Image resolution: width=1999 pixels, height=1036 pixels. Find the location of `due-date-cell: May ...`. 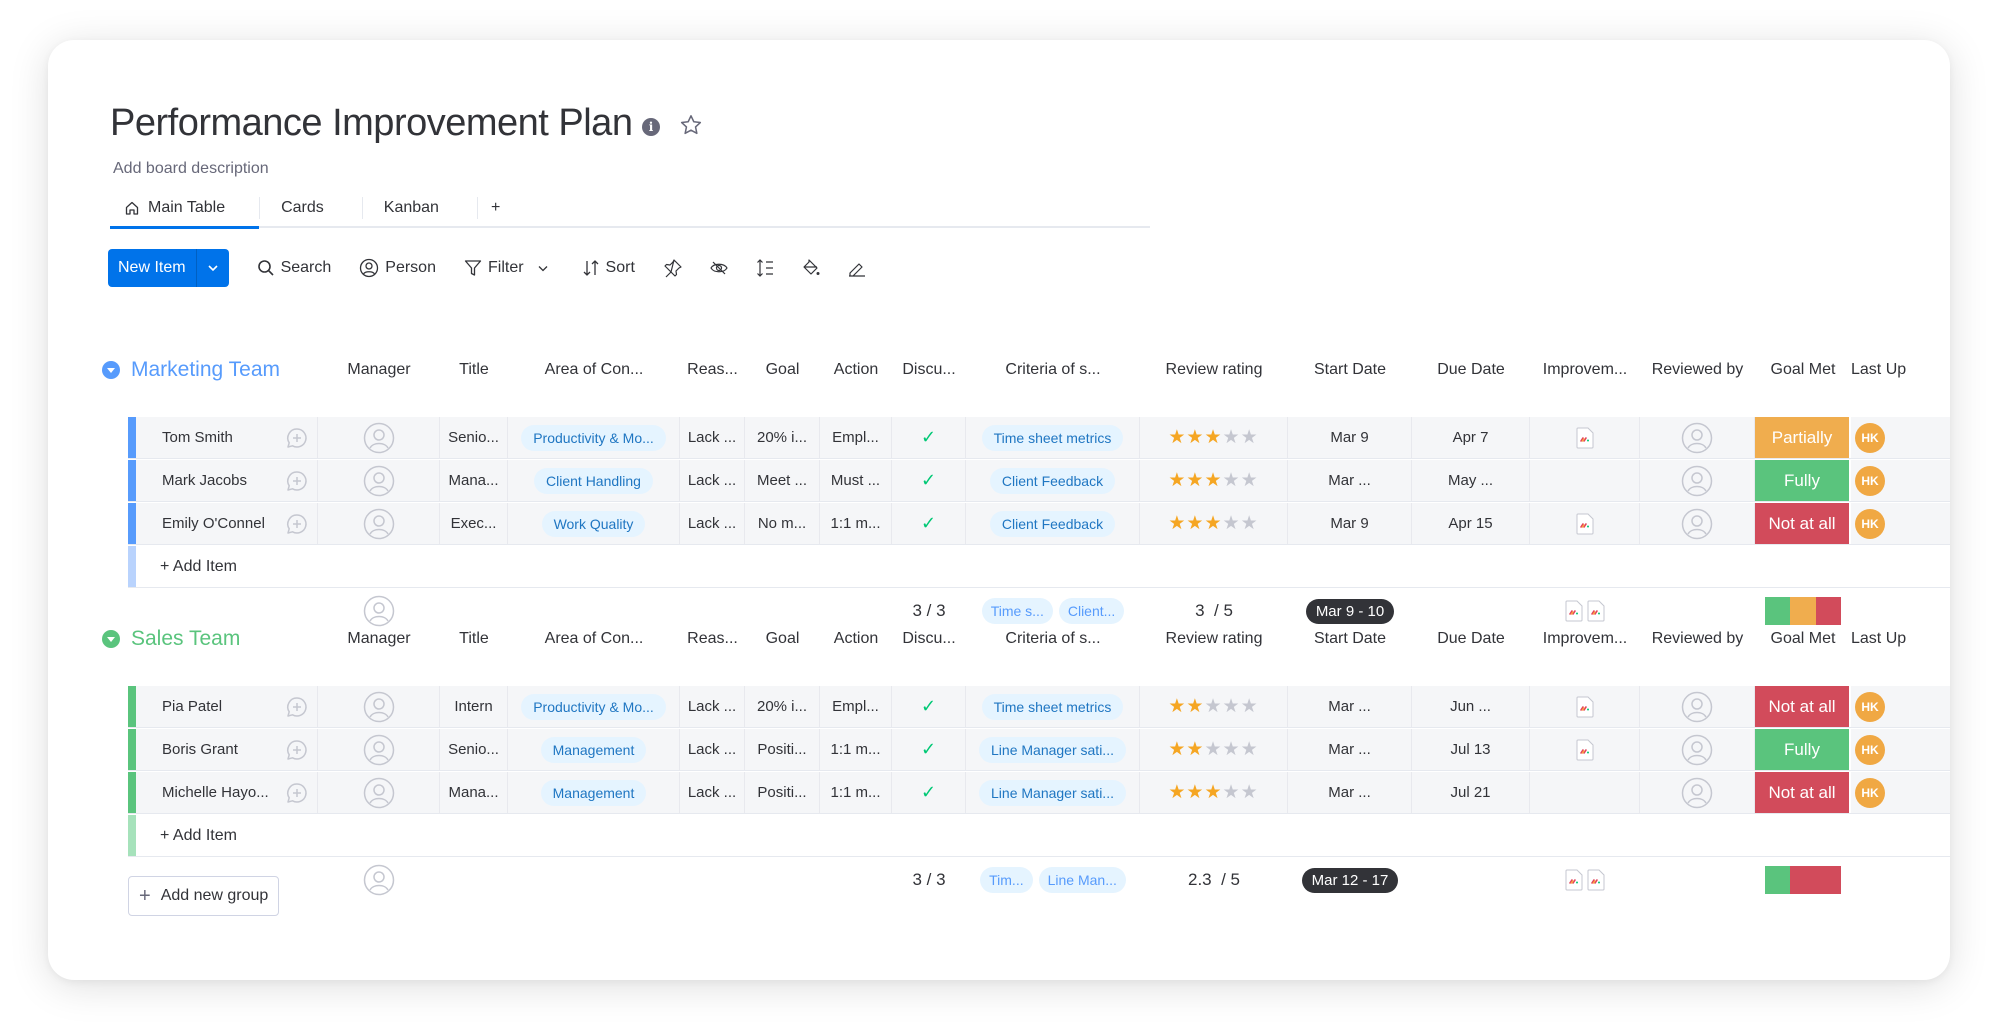

due-date-cell: May ... is located at coordinates (1471, 480).